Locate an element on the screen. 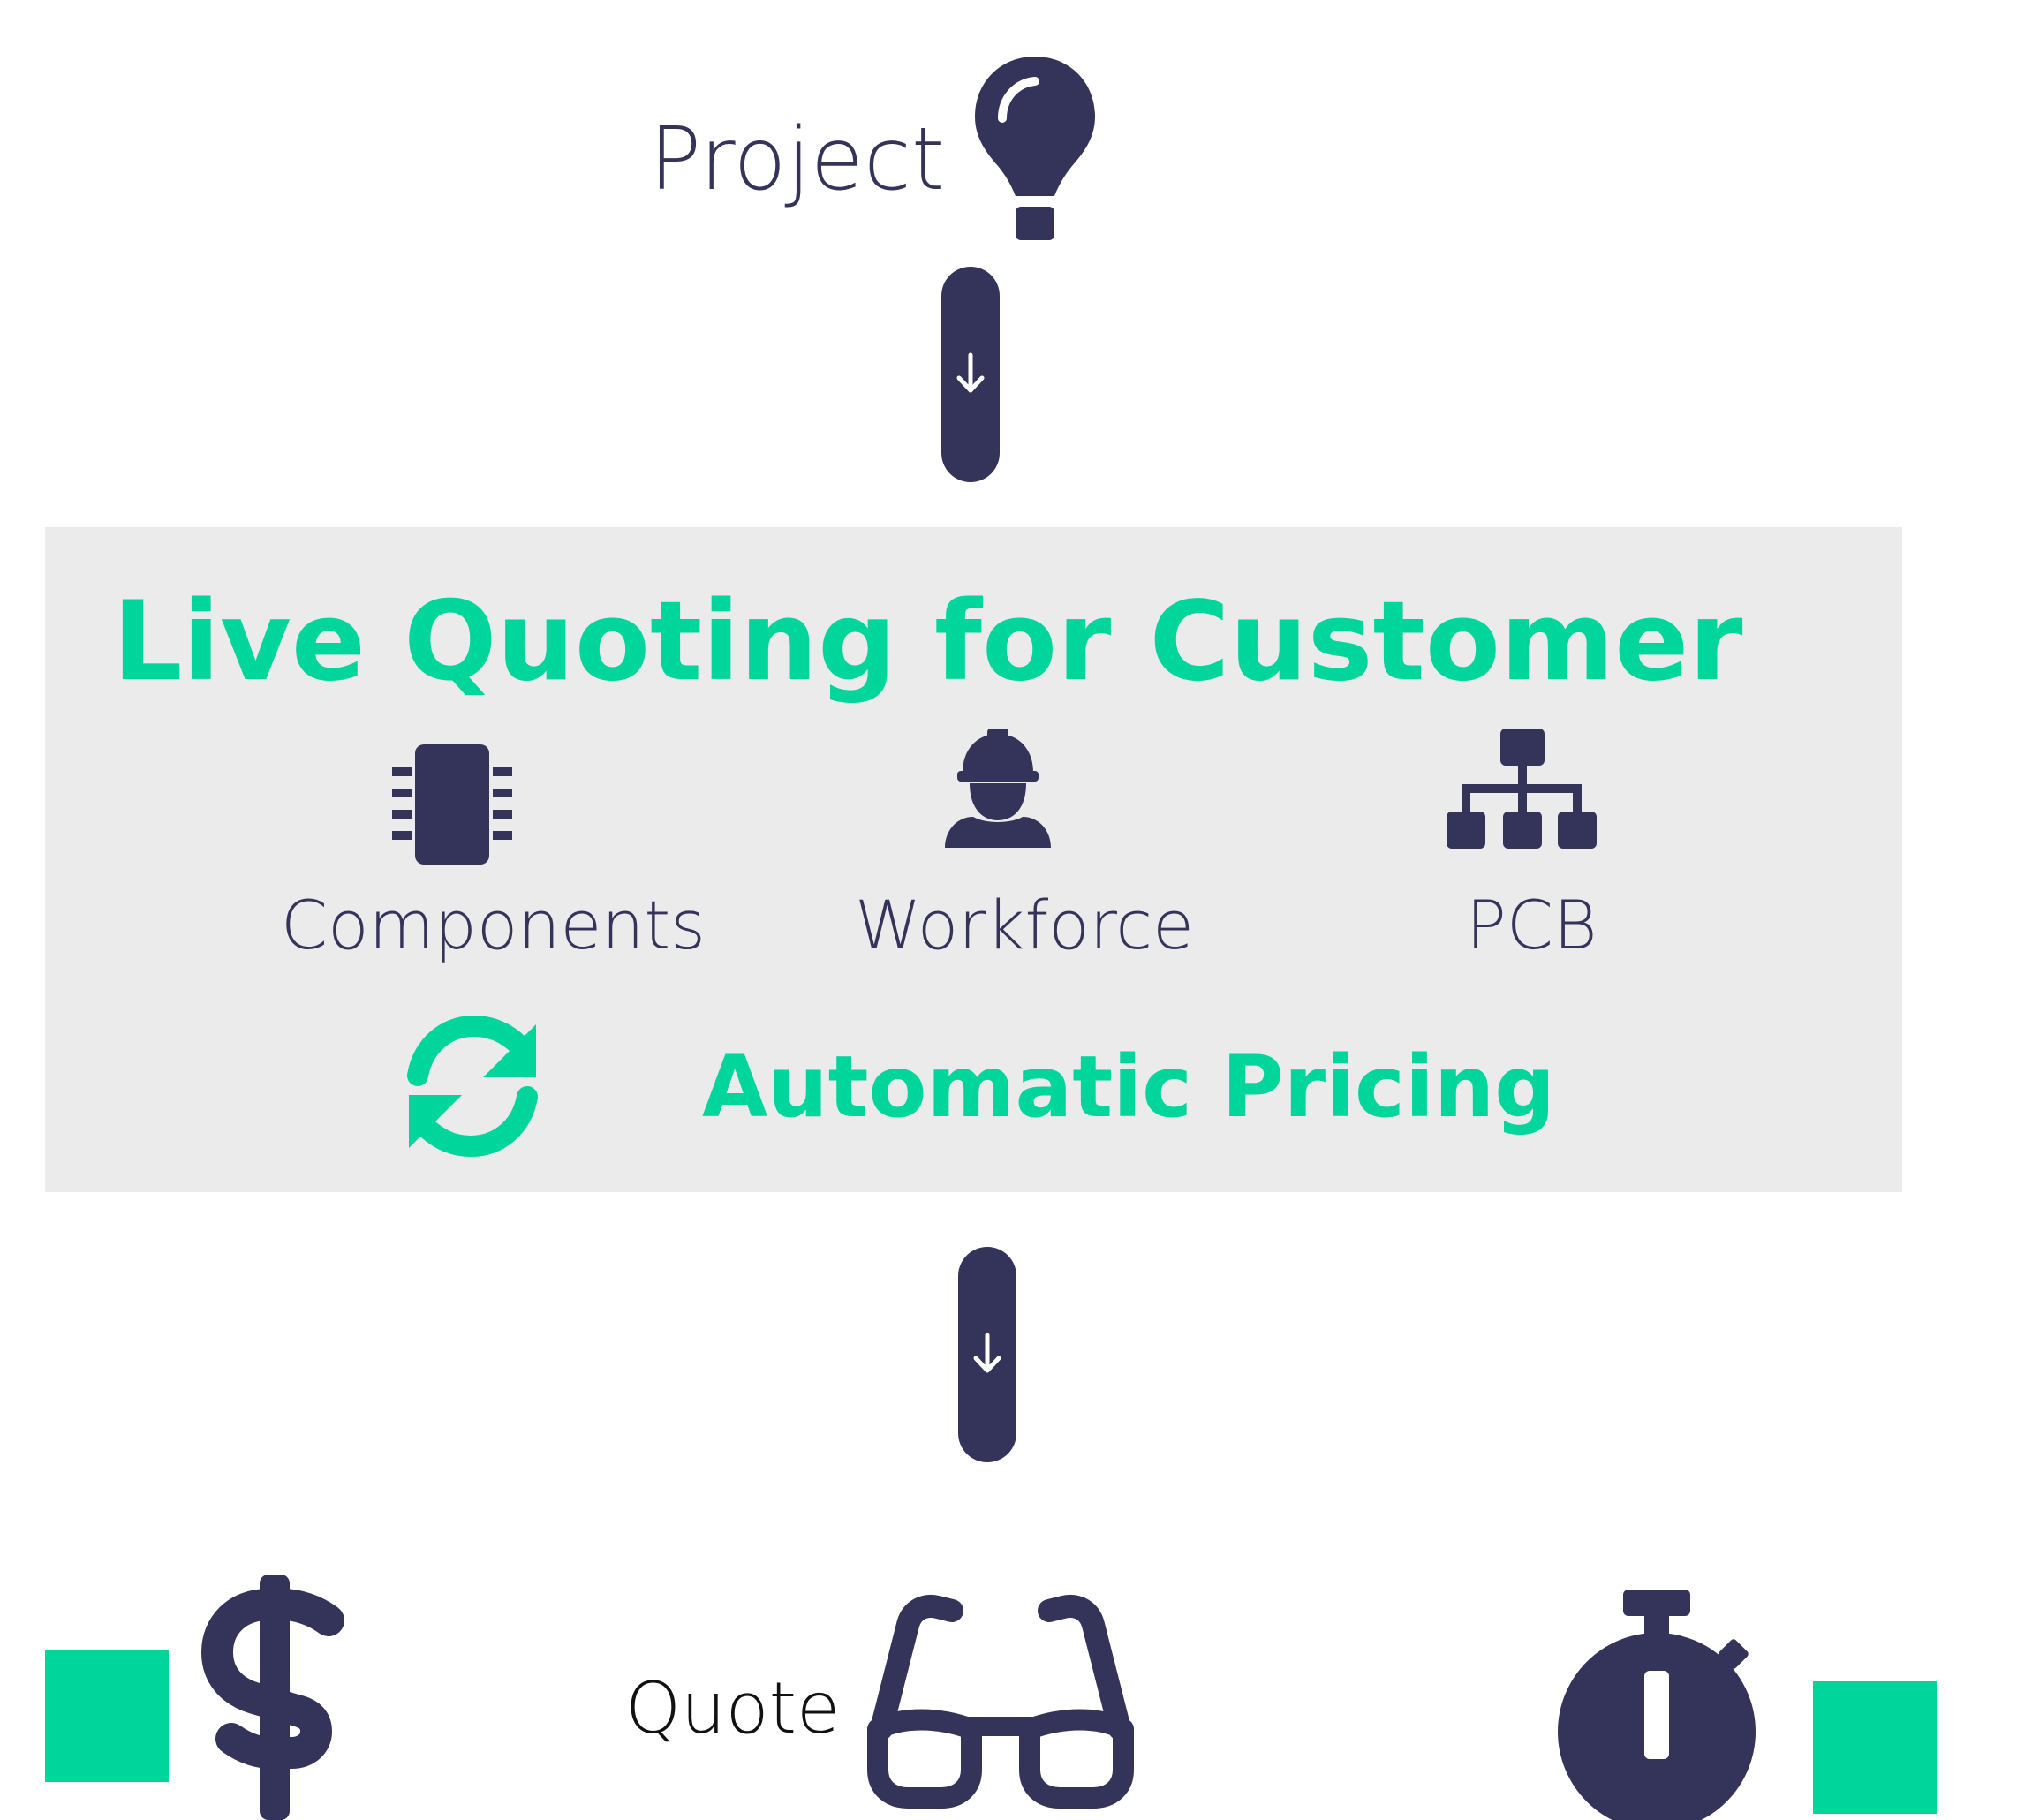 This screenshot has height=1820, width=2032. quote-label: Quote is located at coordinates (733, 1708).